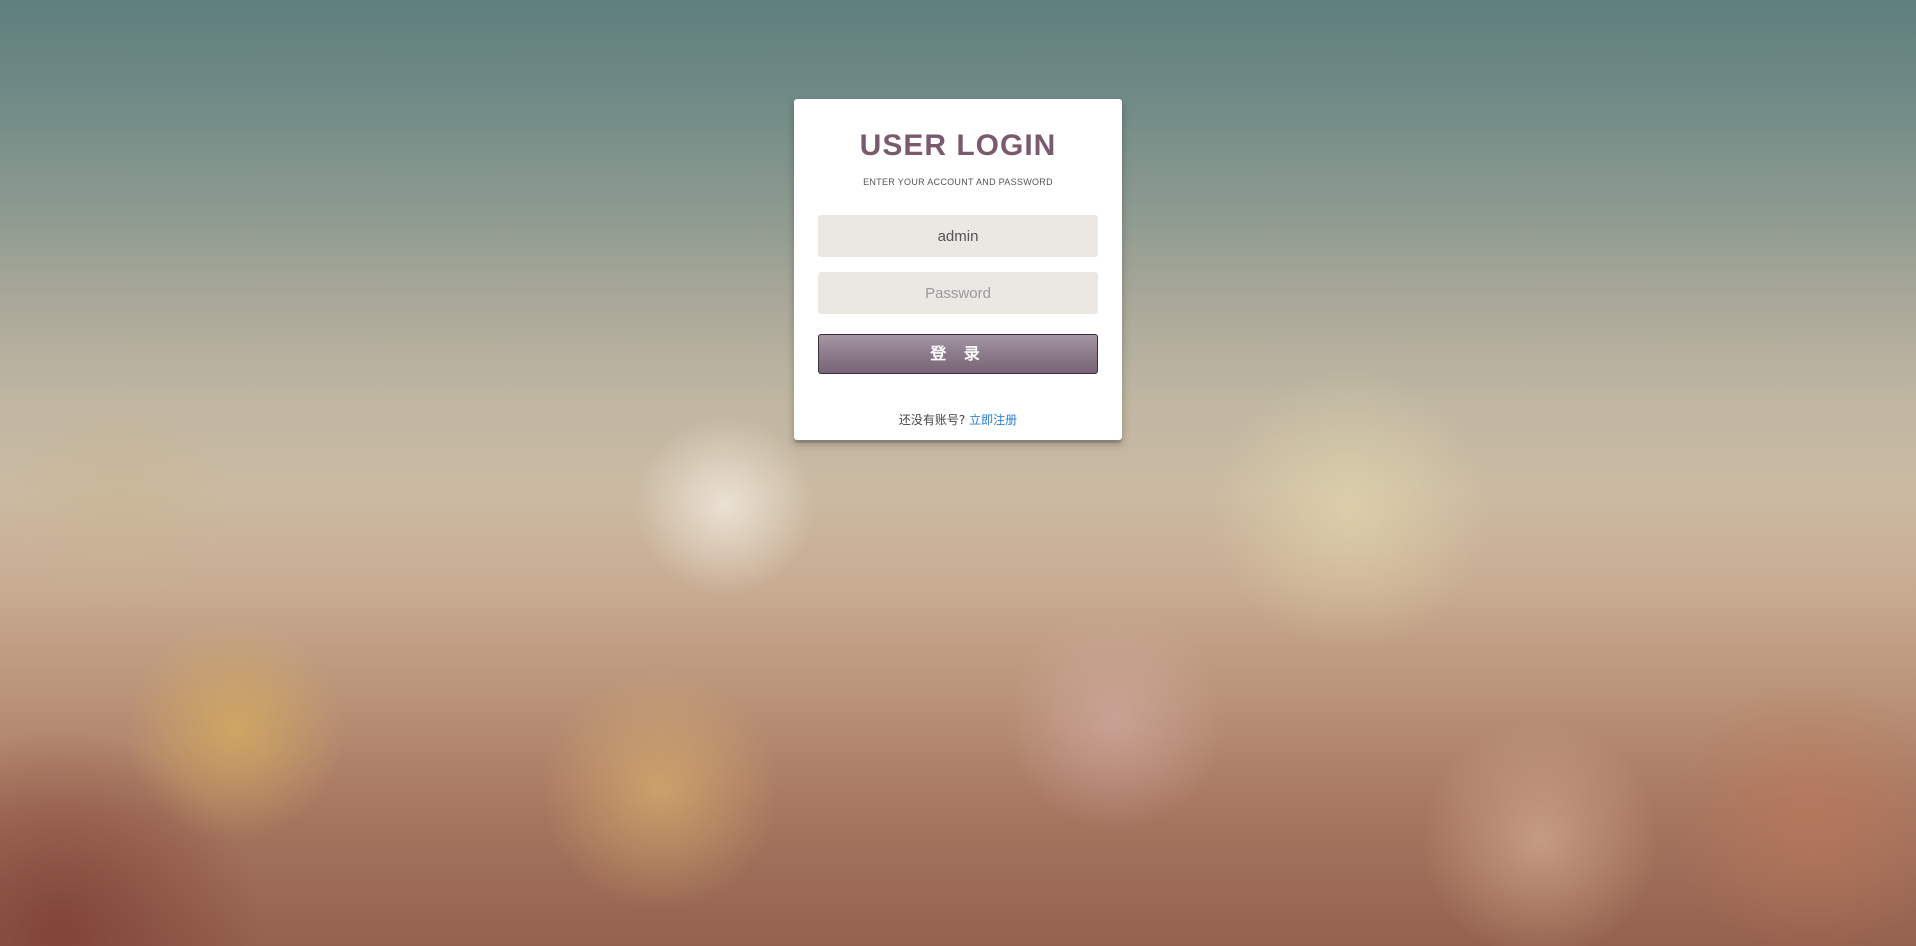 The height and width of the screenshot is (946, 1916). Describe the element at coordinates (958, 182) in the screenshot. I see `login-subtitle: ENTER YOUR ACCOUNT AND PASSWORD` at that location.